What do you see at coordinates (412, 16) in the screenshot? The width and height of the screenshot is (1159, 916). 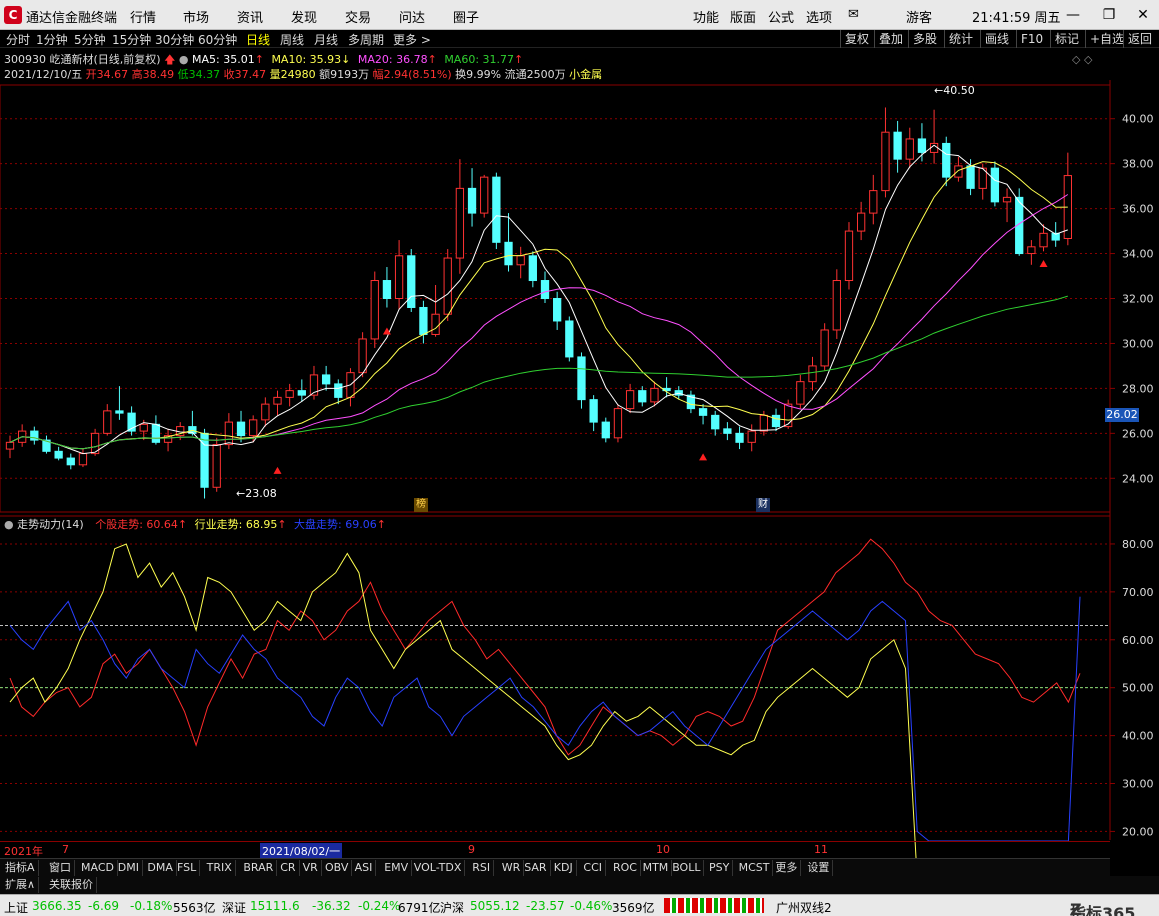 I see `menu-wenda: 问达` at bounding box center [412, 16].